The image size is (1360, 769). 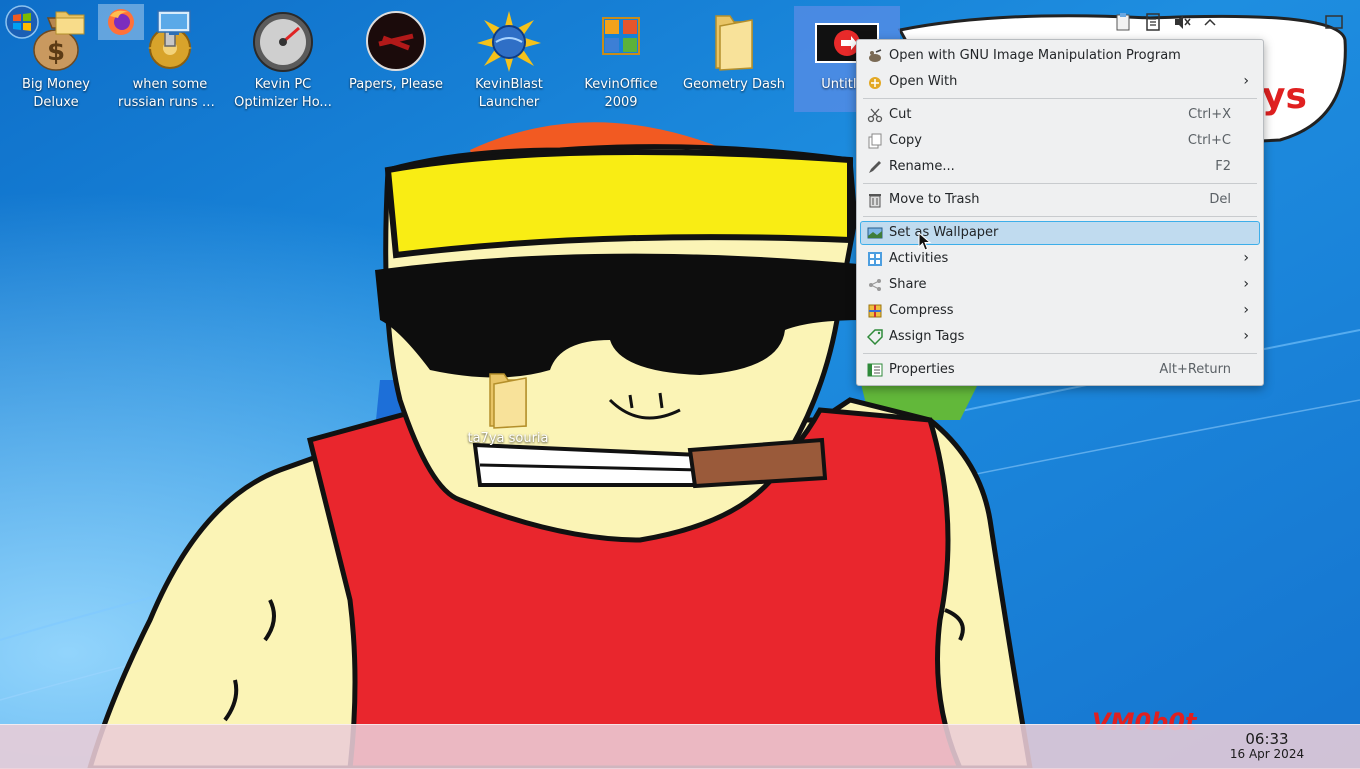 I want to click on clipboard-icon, so click(x=1123, y=22).